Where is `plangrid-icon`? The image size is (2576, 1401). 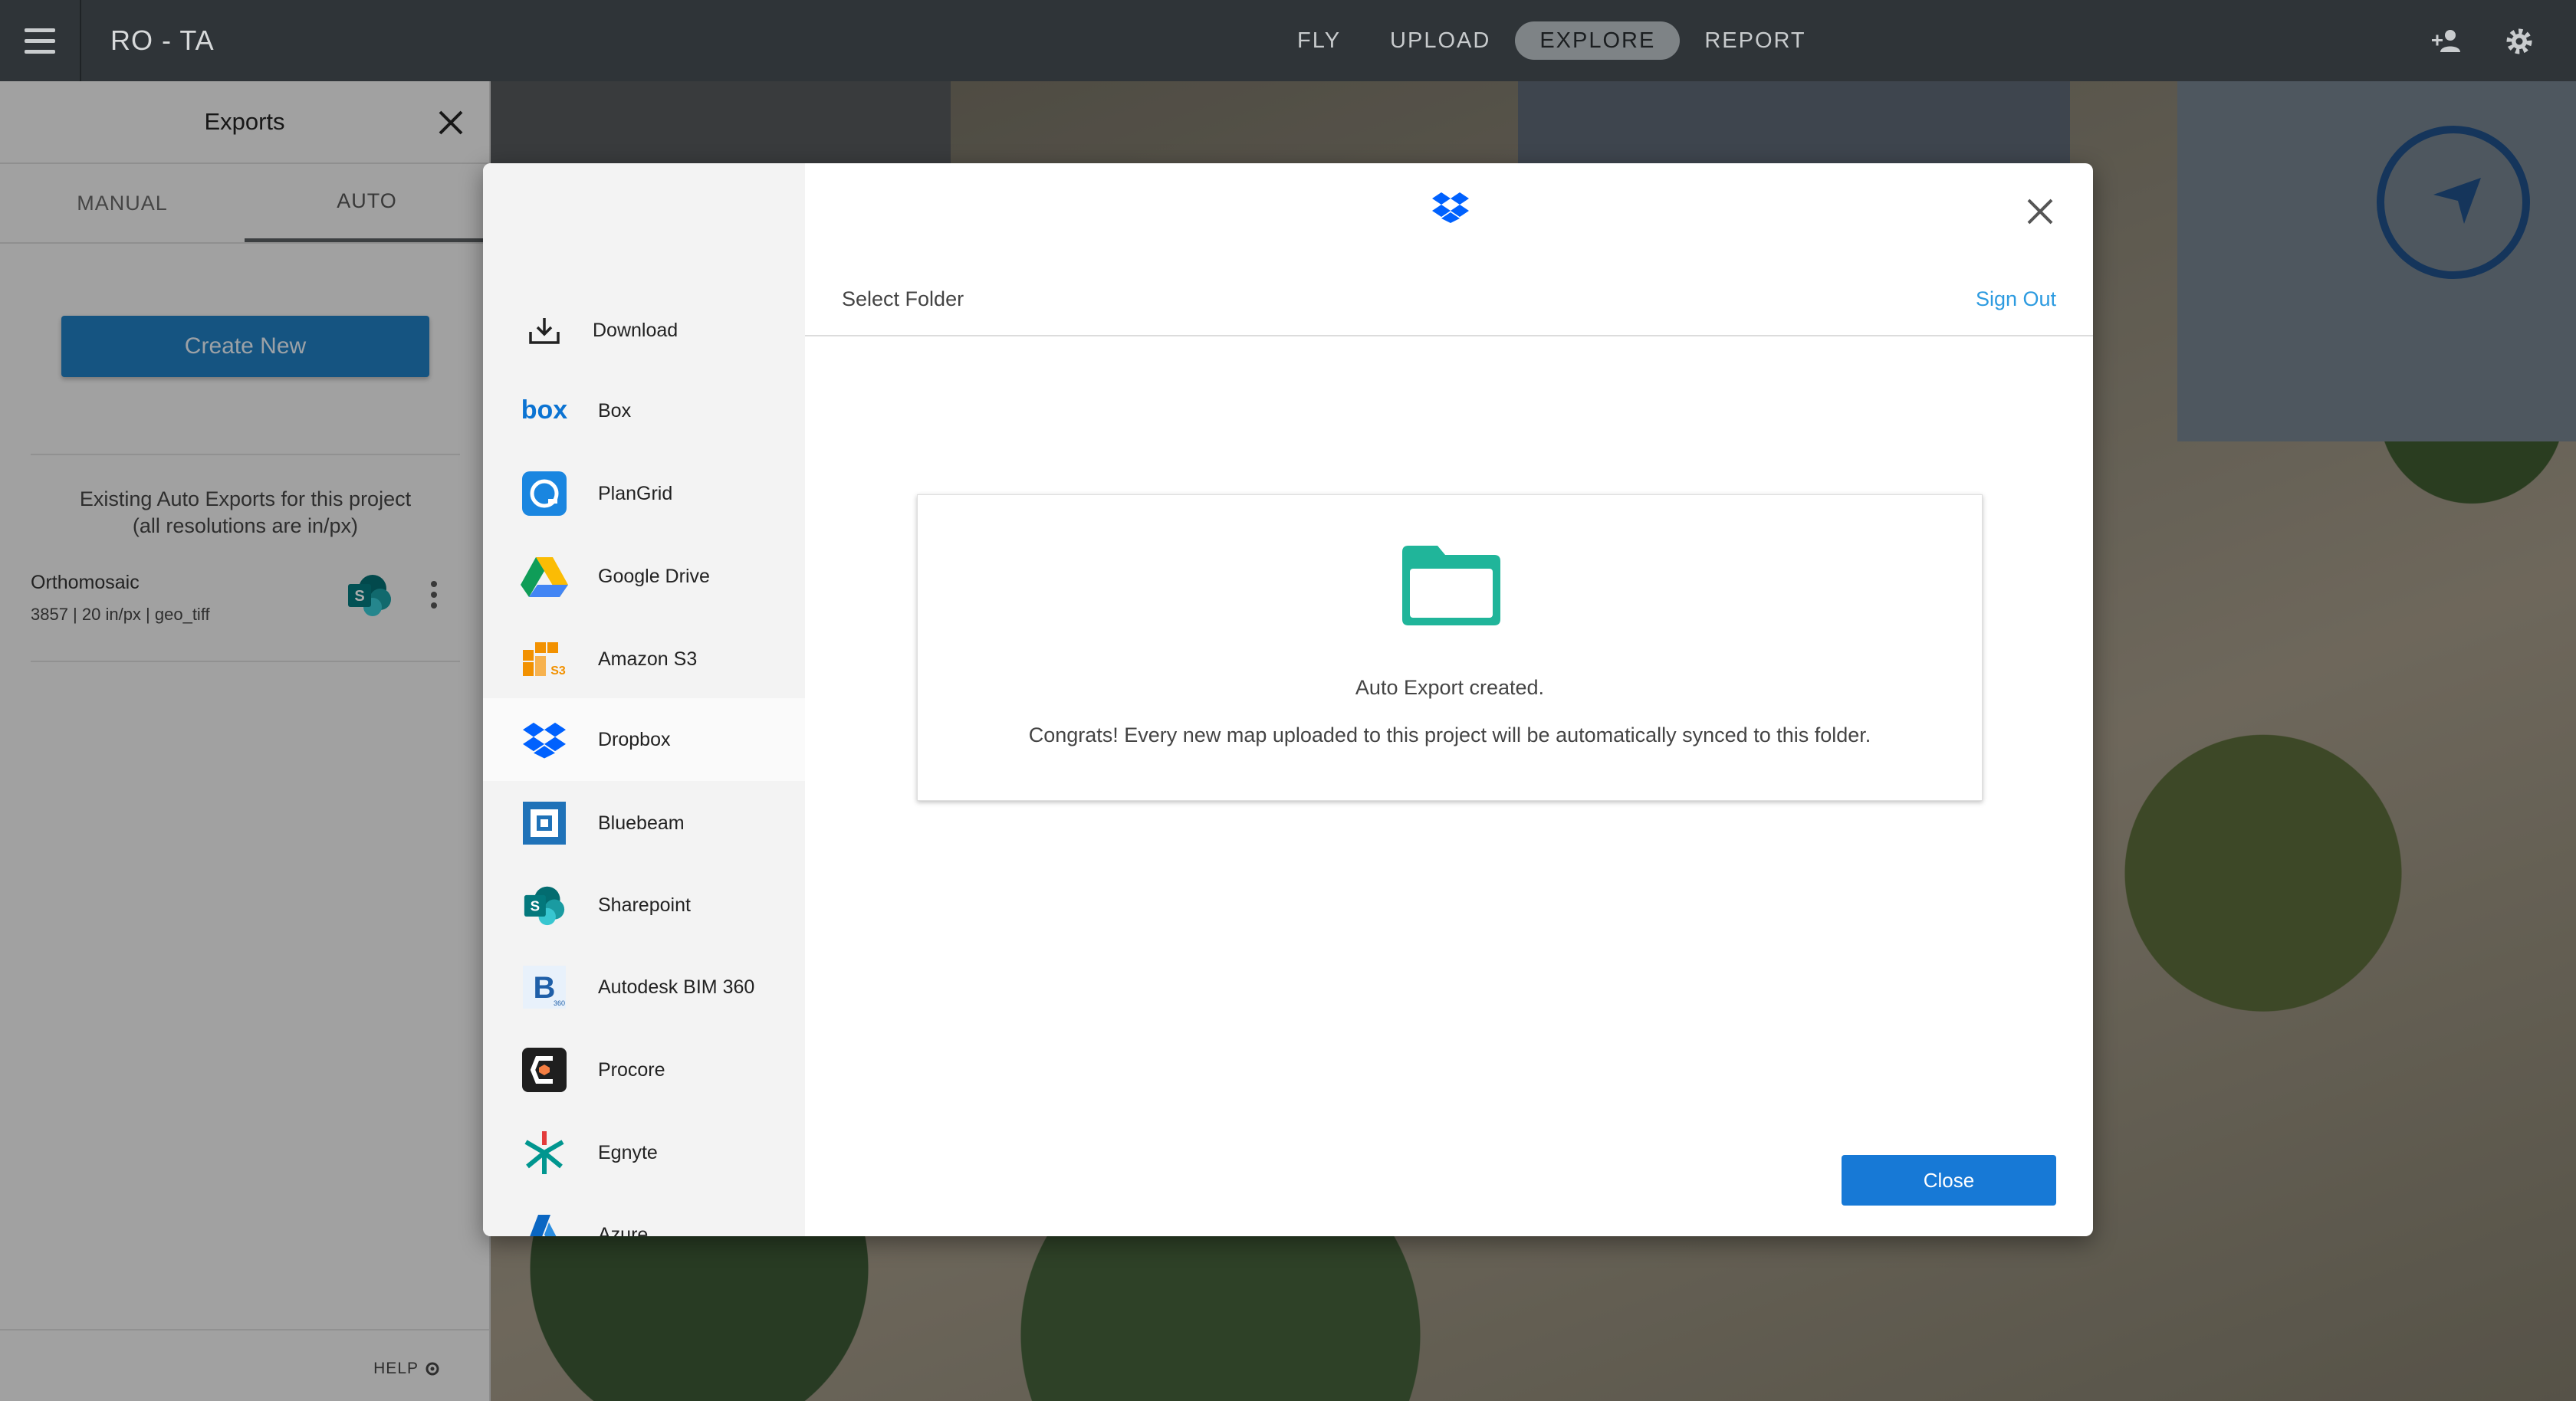 plangrid-icon is located at coordinates (545, 493).